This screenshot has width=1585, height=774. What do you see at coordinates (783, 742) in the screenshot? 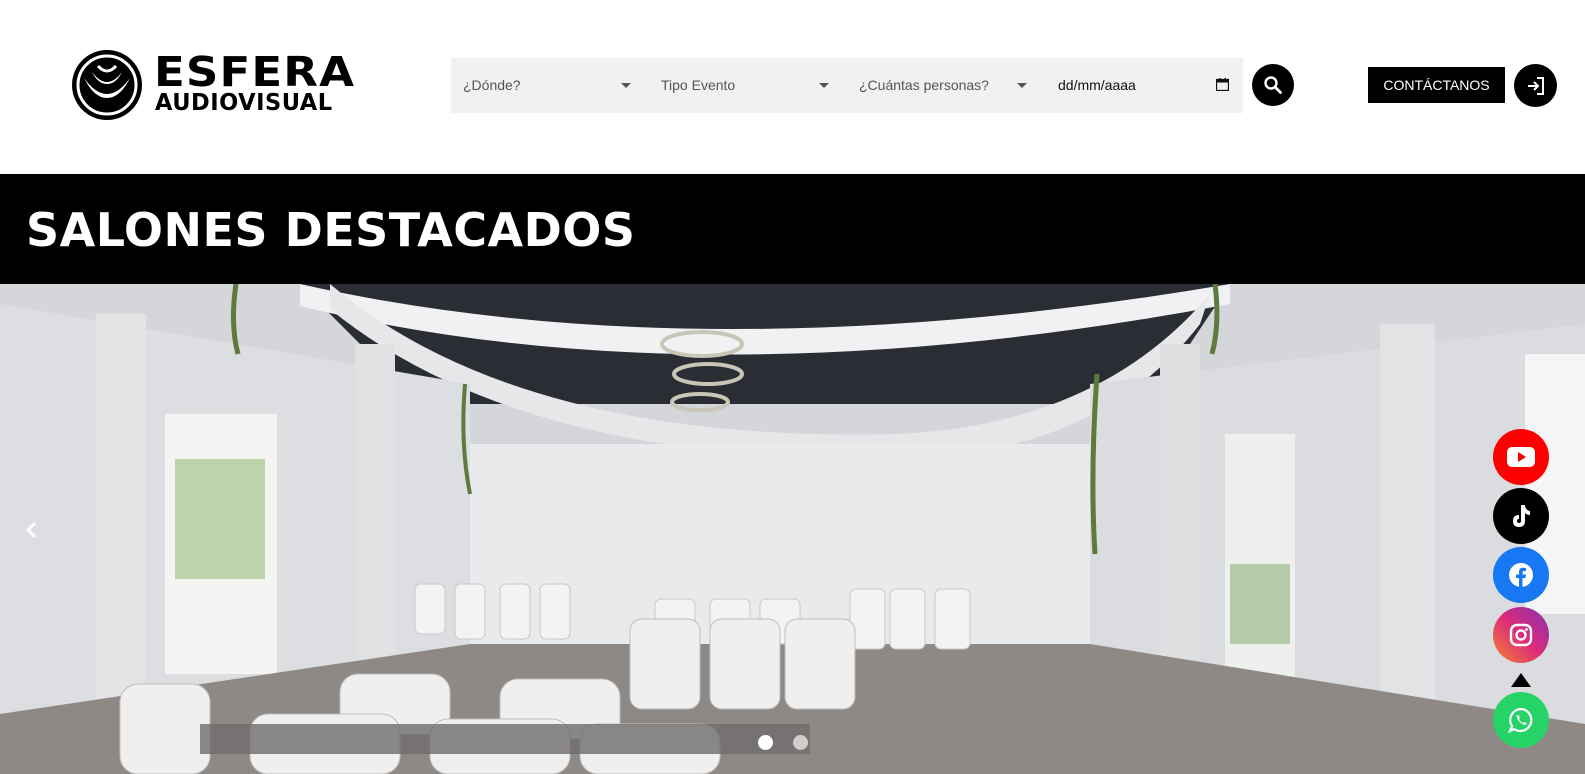
I see `carousel-dots` at bounding box center [783, 742].